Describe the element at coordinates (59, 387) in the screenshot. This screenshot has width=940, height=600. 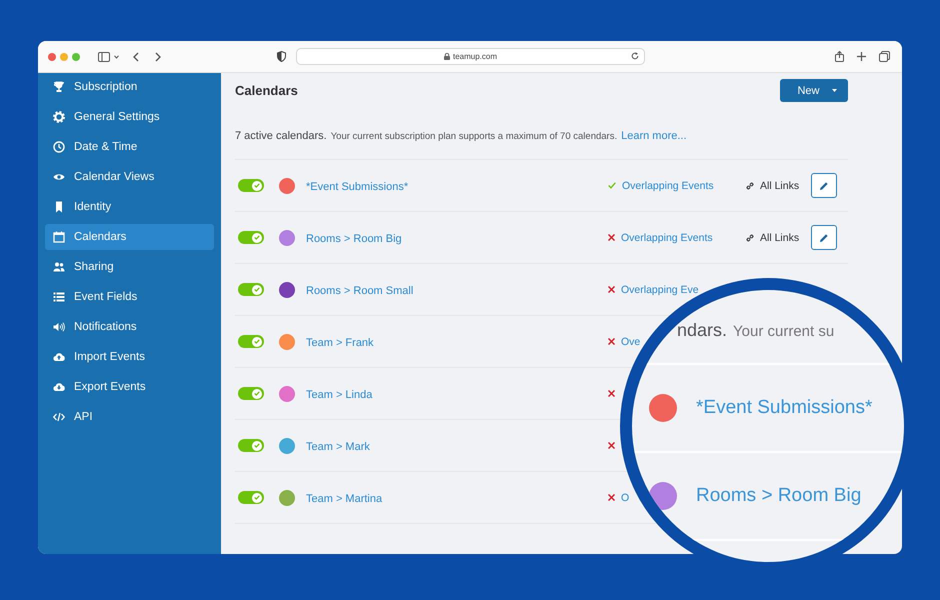
I see `cloud-download-icon` at that location.